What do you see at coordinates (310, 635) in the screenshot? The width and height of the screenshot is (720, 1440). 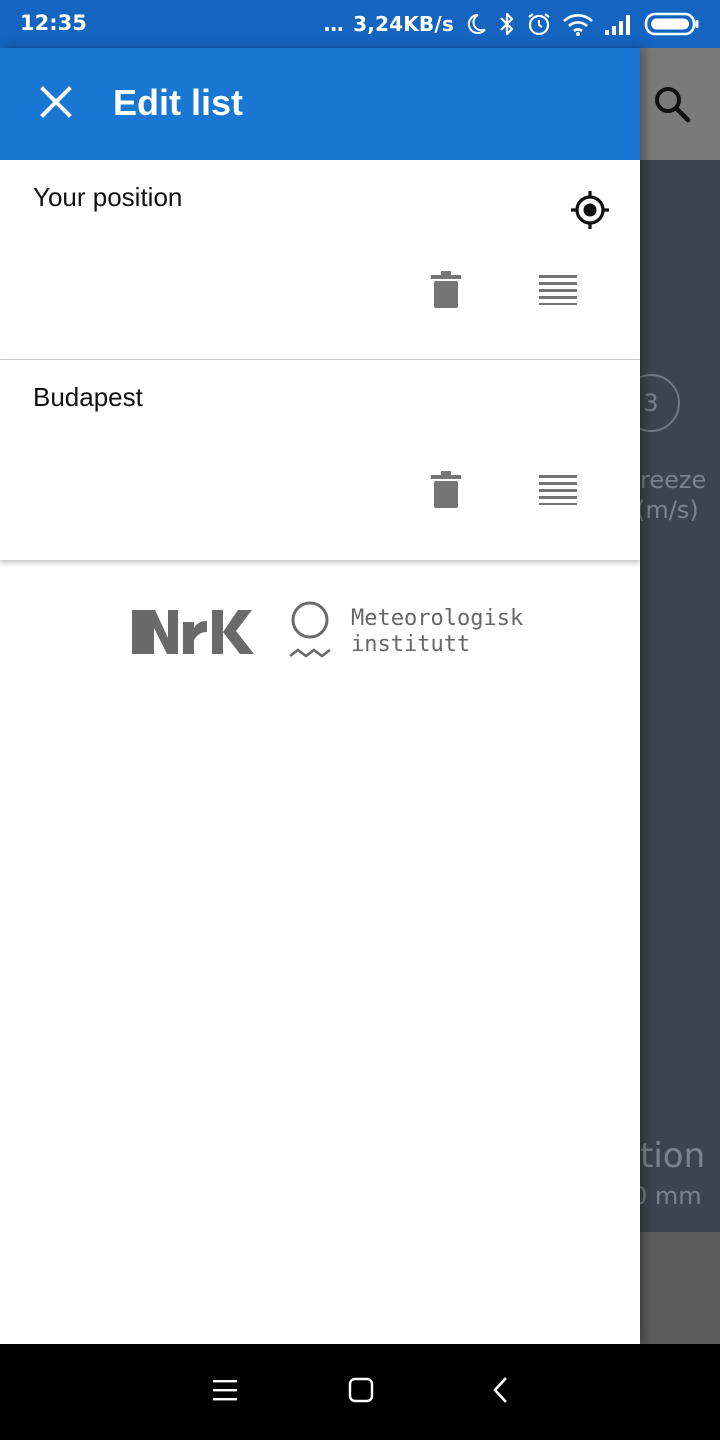 I see `met-institute-logo` at bounding box center [310, 635].